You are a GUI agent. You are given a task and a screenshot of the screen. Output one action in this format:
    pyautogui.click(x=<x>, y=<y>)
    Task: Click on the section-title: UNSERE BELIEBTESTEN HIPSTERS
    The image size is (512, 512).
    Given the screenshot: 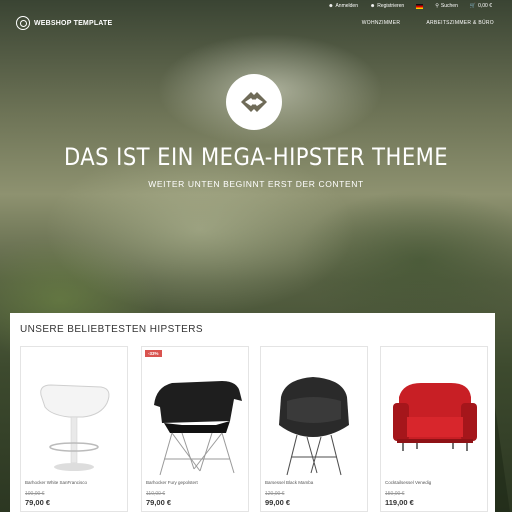 What is the action you would take?
    pyautogui.click(x=111, y=329)
    